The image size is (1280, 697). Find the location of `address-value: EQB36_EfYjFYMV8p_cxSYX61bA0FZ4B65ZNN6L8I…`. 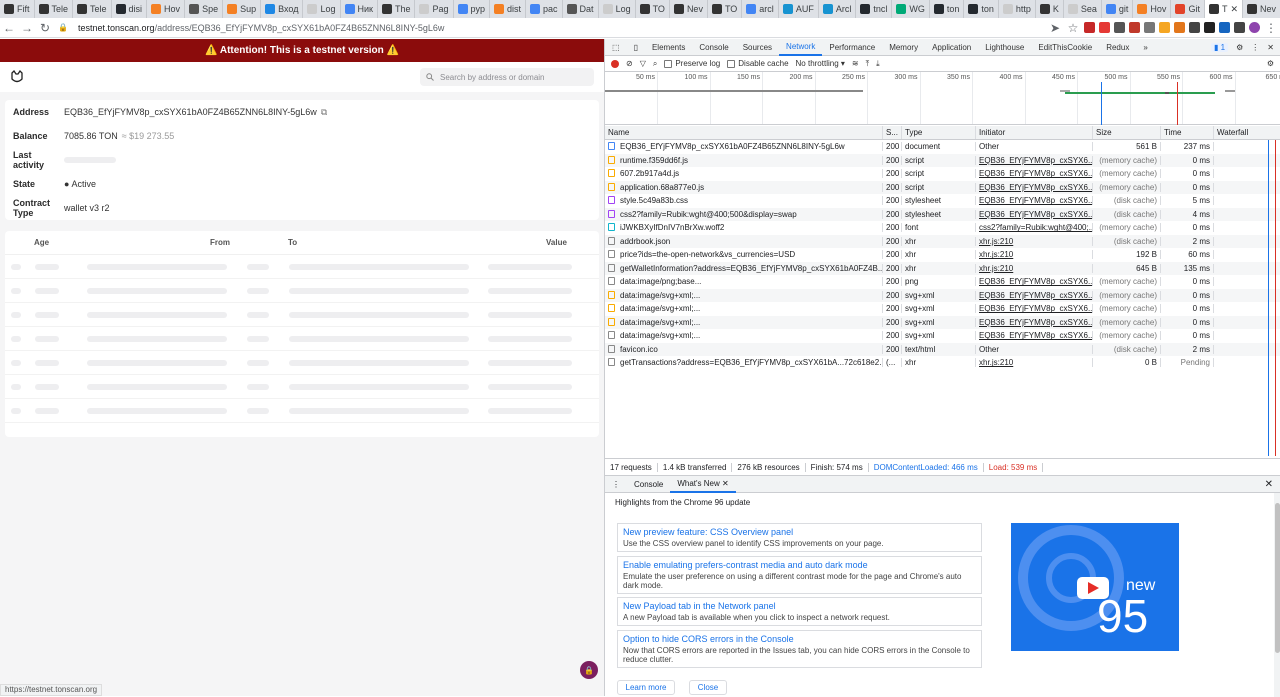

address-value: EQB36_EfYjFYMV8p_cxSYX61bA0FZ4B65ZNN6L8I… is located at coordinates (190, 112).